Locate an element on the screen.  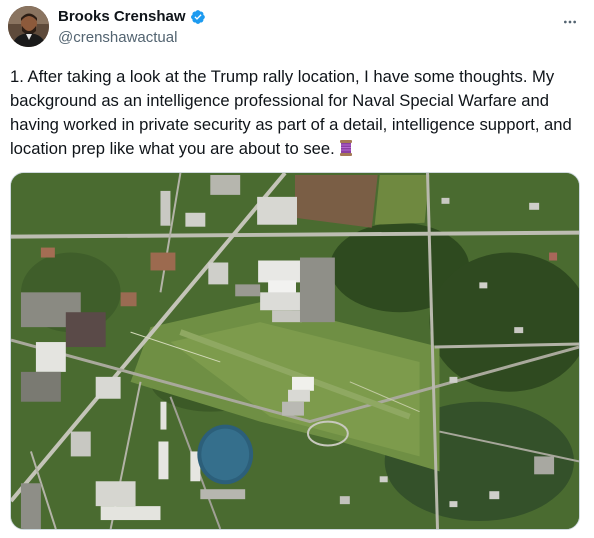
author-name-row: Brooks Crenshaw is located at coordinates (132, 17).